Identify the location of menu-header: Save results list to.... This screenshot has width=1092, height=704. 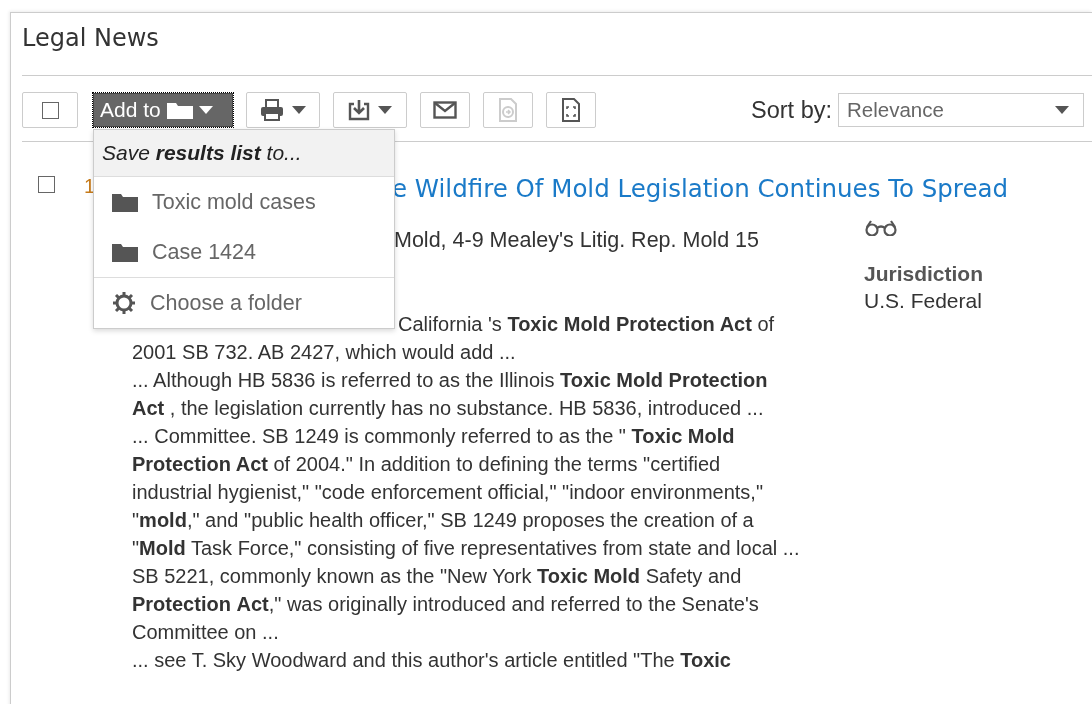
(244, 153).